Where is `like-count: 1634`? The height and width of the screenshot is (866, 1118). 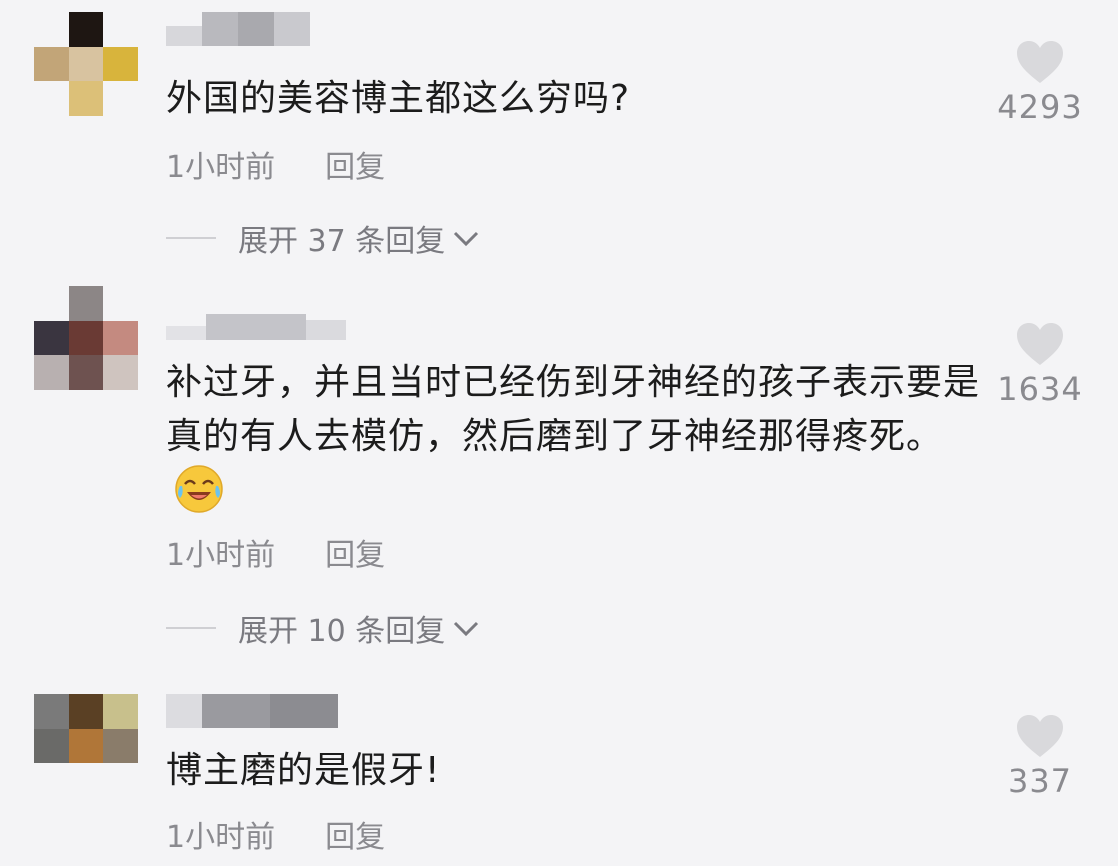 like-count: 1634 is located at coordinates (1040, 389).